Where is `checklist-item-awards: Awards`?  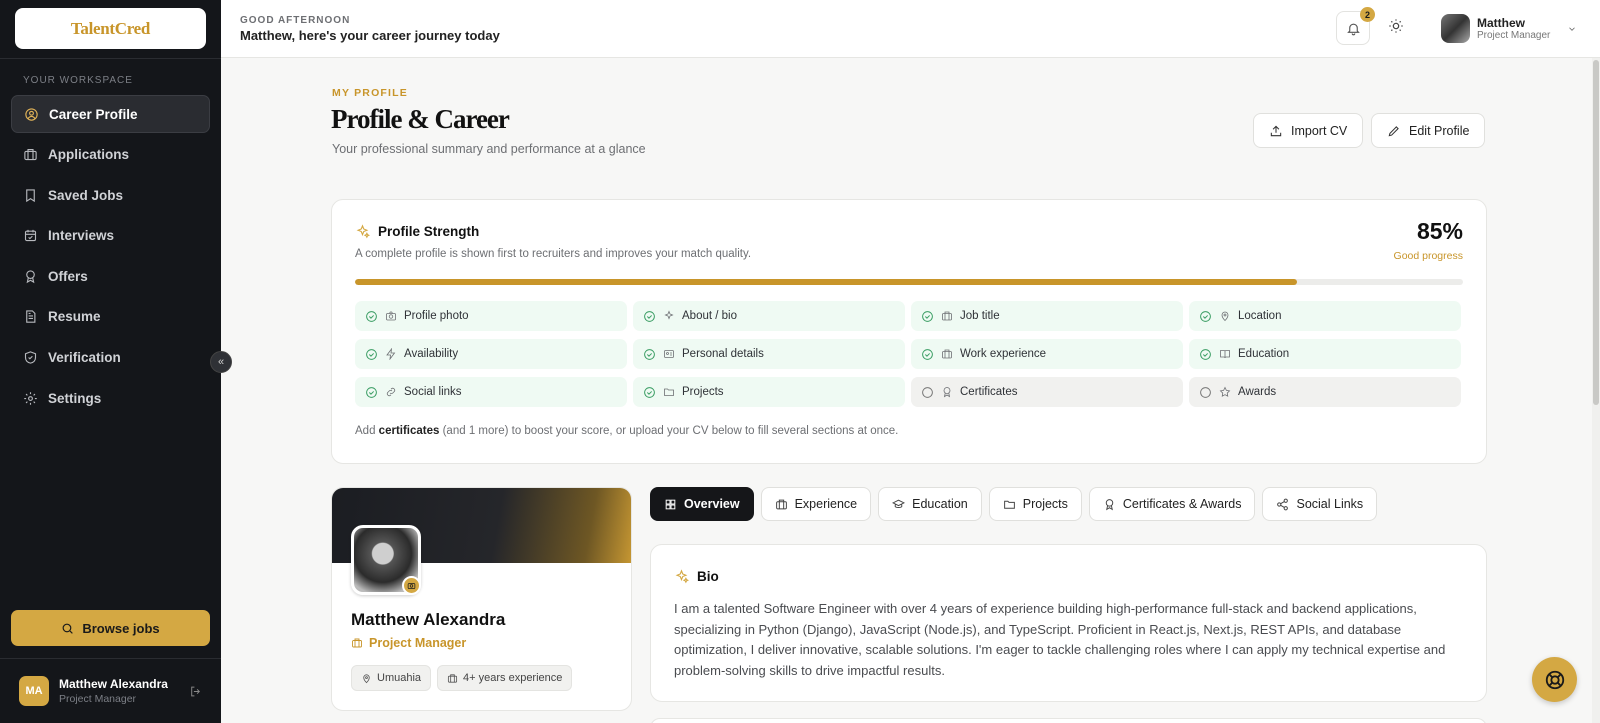 checklist-item-awards: Awards is located at coordinates (1325, 392).